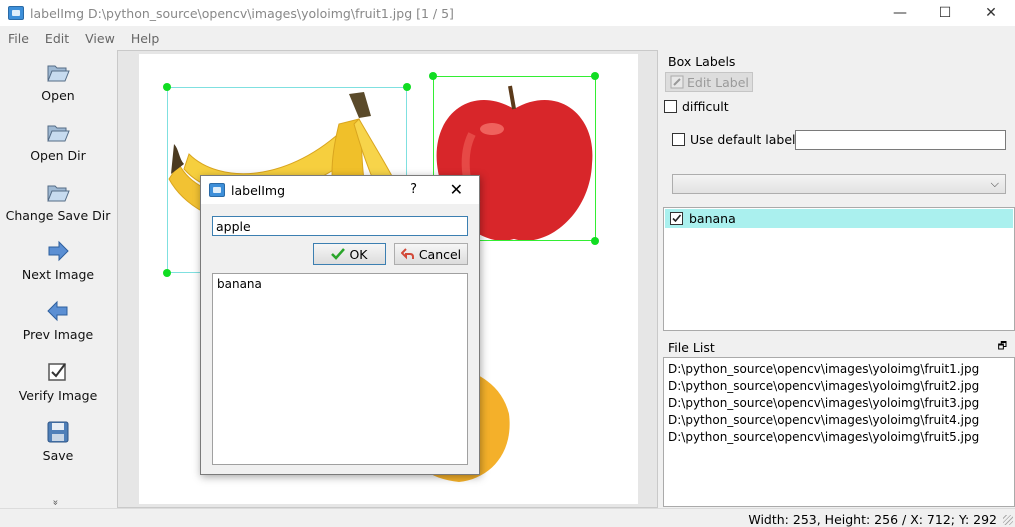 The image size is (1015, 527). What do you see at coordinates (839, 269) in the screenshot?
I see `label-list: banana` at bounding box center [839, 269].